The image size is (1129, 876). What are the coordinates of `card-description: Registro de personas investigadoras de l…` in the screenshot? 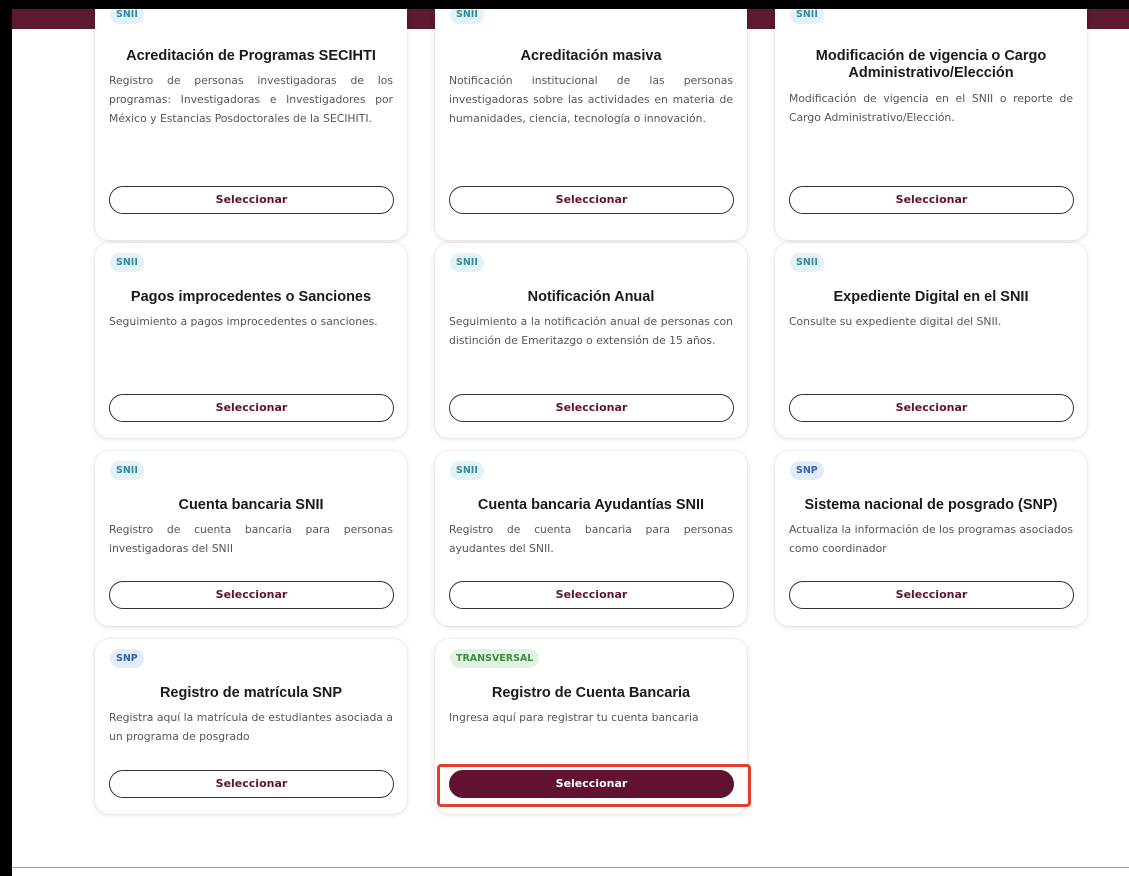 It's located at (251, 99).